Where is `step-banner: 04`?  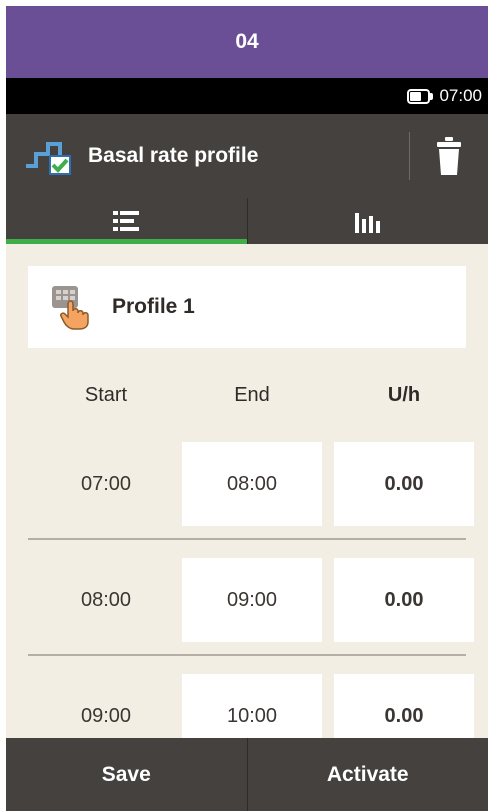 step-banner: 04 is located at coordinates (247, 42).